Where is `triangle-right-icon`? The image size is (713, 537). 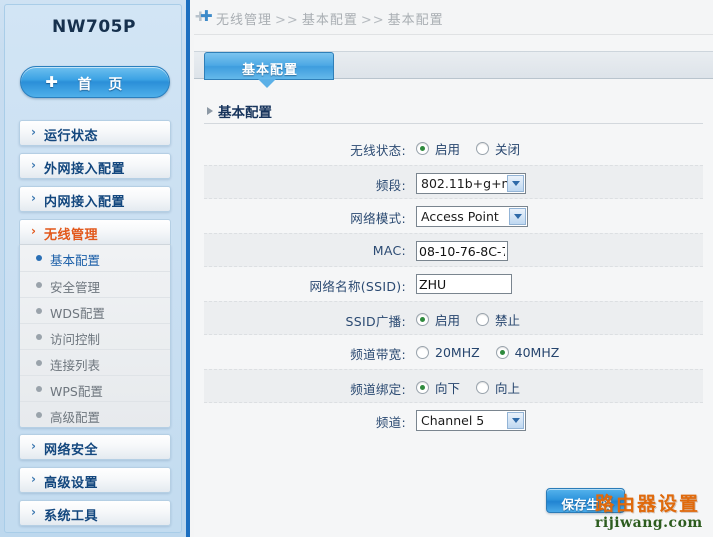
triangle-right-icon is located at coordinates (210, 111).